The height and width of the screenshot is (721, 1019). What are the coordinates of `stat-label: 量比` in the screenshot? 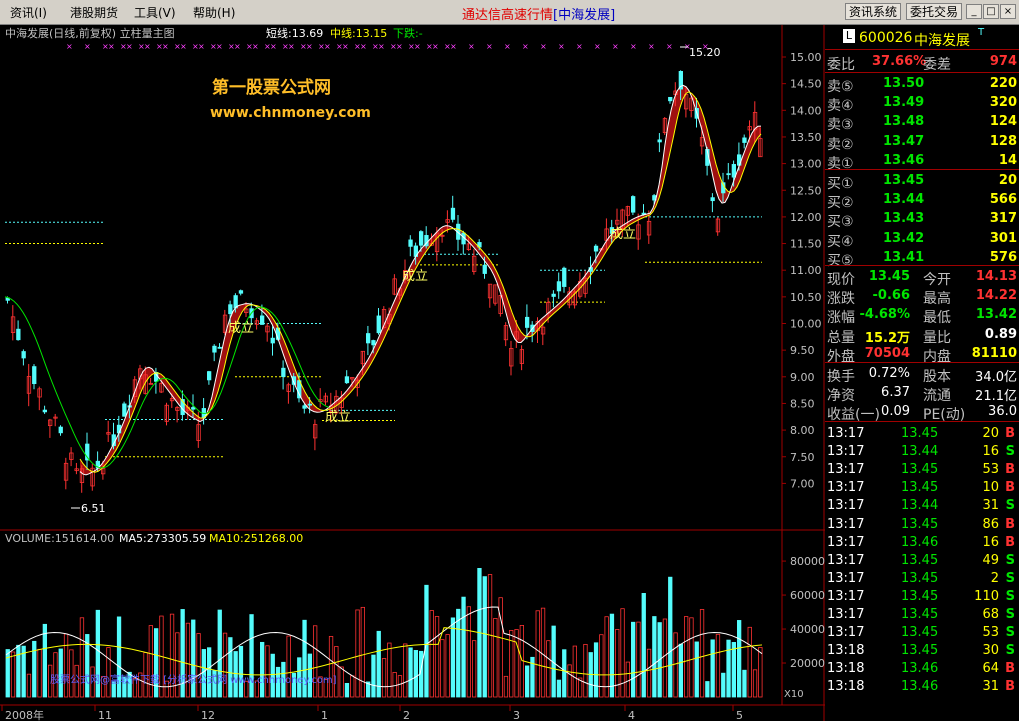 It's located at (937, 337).